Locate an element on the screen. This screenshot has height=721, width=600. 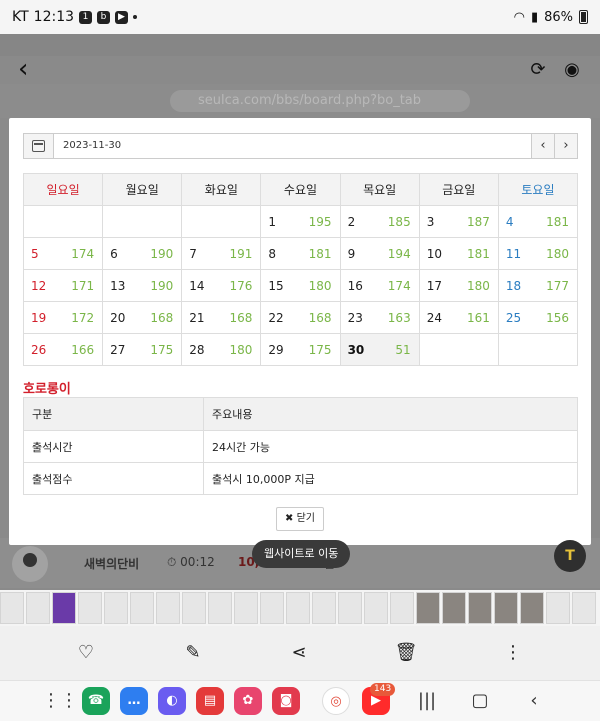
day-number: 17 is located at coordinates (434, 286).